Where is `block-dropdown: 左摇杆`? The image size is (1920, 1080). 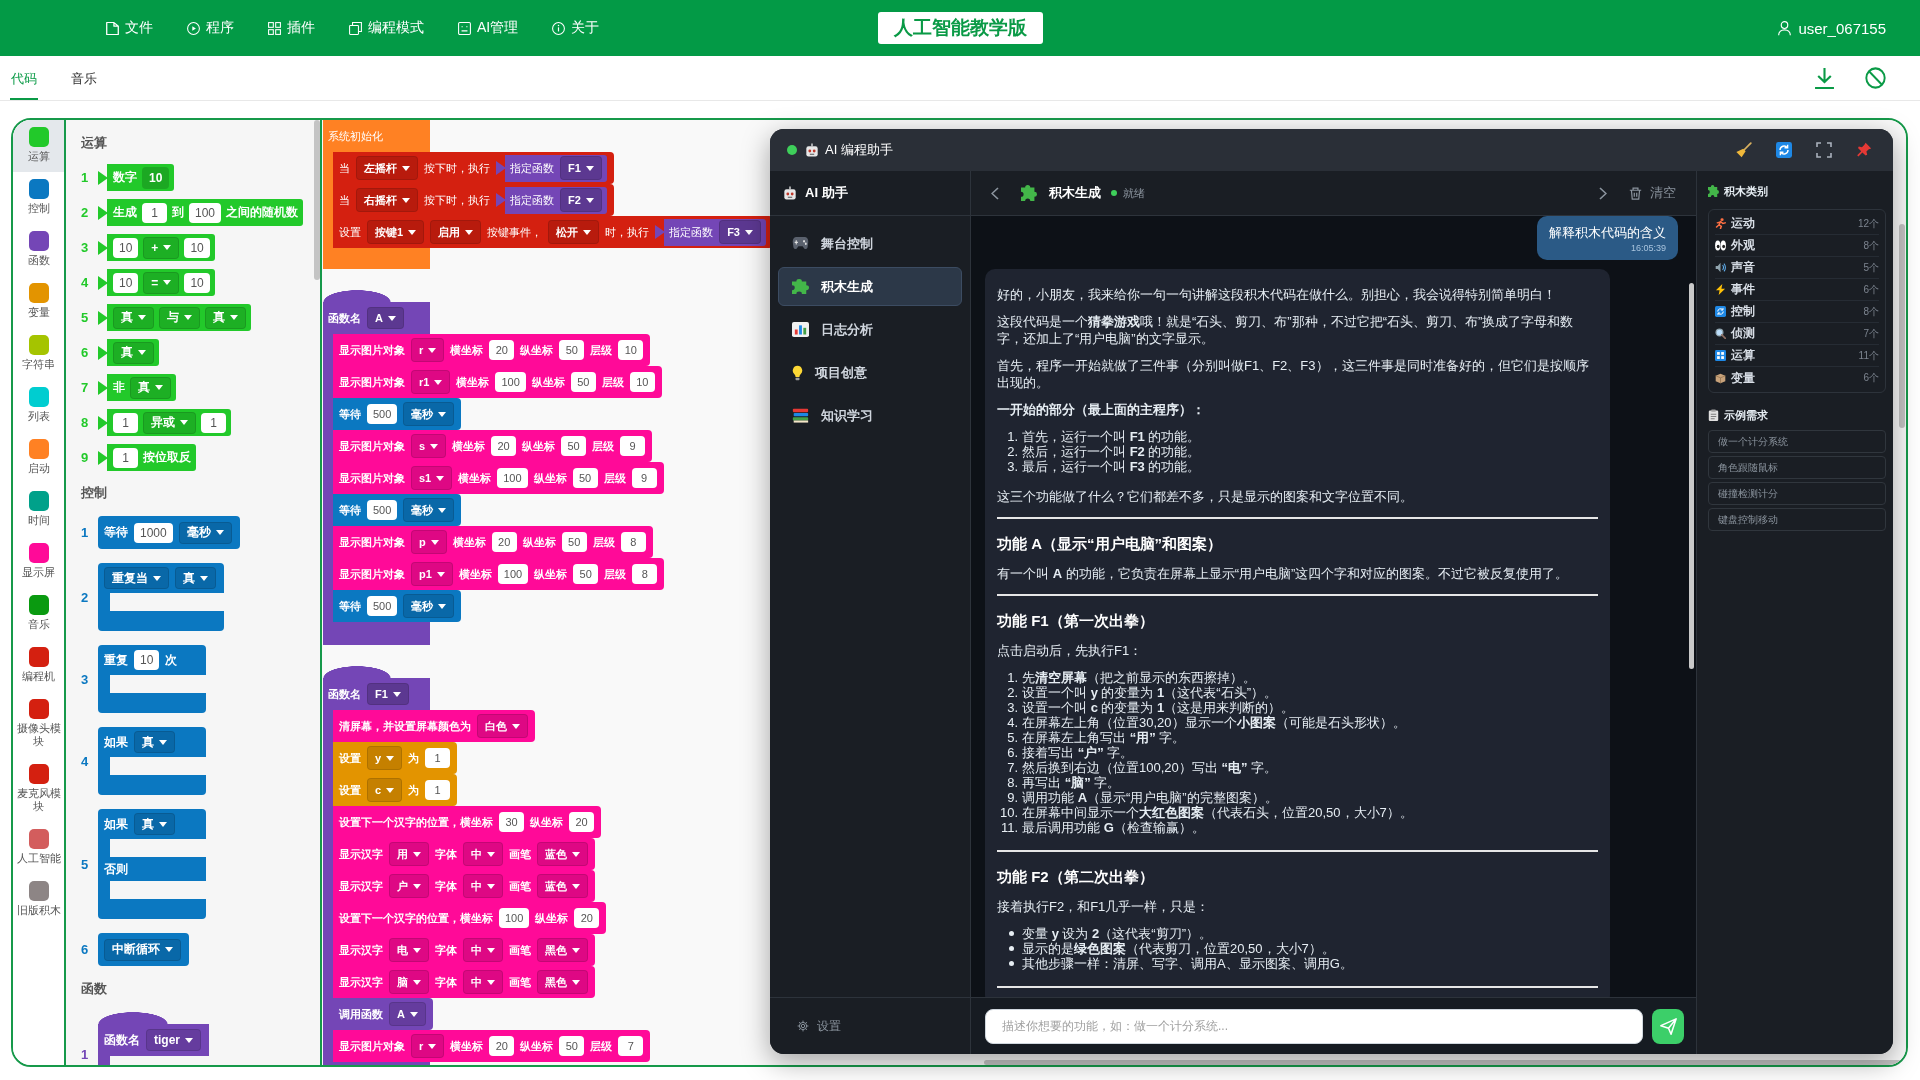 block-dropdown: 左摇杆 is located at coordinates (387, 168).